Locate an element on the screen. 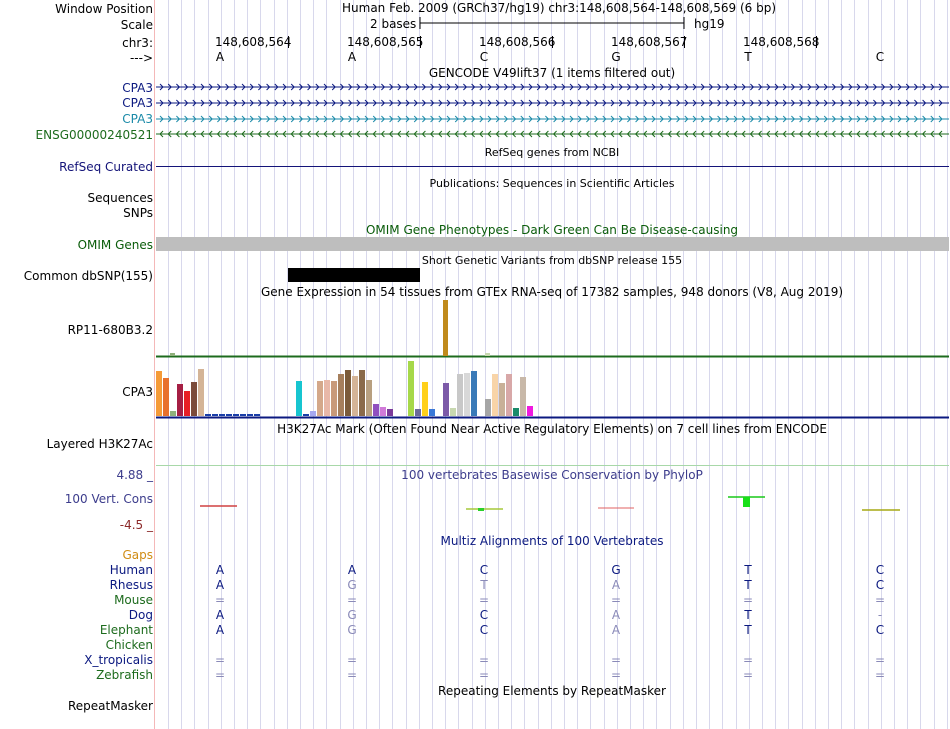 Image resolution: width=950 pixels, height=729 pixels. multiz-species-label: Chicken is located at coordinates (129, 645).